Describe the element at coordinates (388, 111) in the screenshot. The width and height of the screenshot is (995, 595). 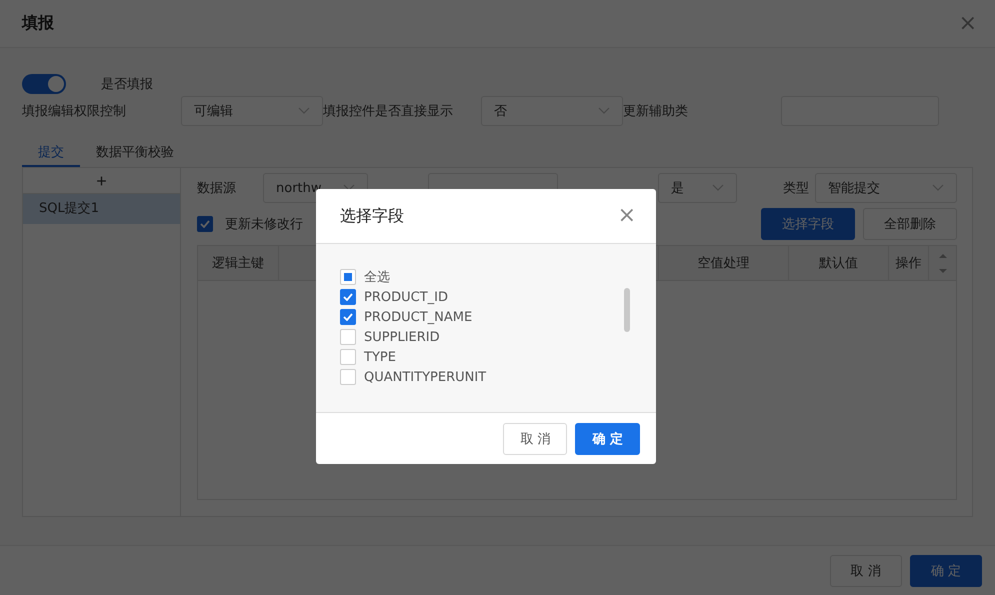
I see `field-label: 填报控件是否直接显示` at that location.